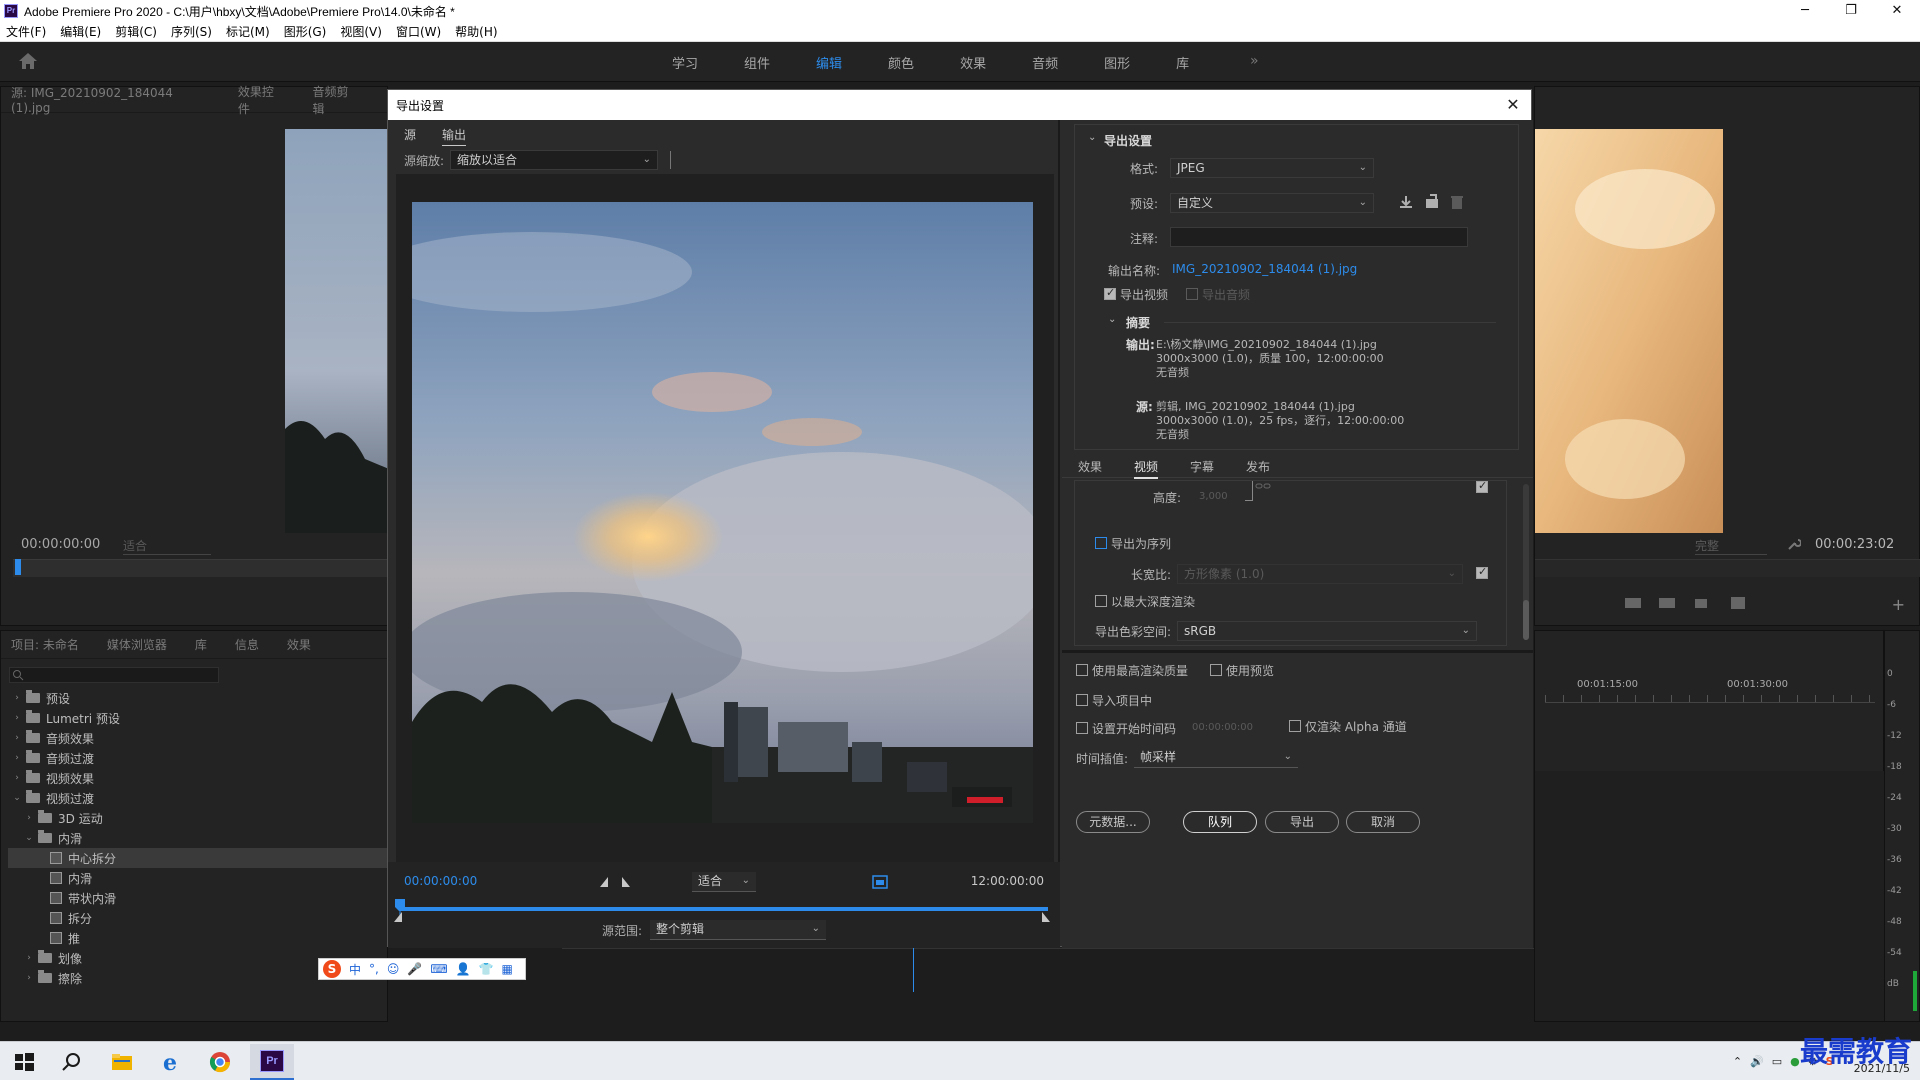 This screenshot has width=1920, height=1080. Describe the element at coordinates (1794, 544) in the screenshot. I see `wrench-icon` at that location.